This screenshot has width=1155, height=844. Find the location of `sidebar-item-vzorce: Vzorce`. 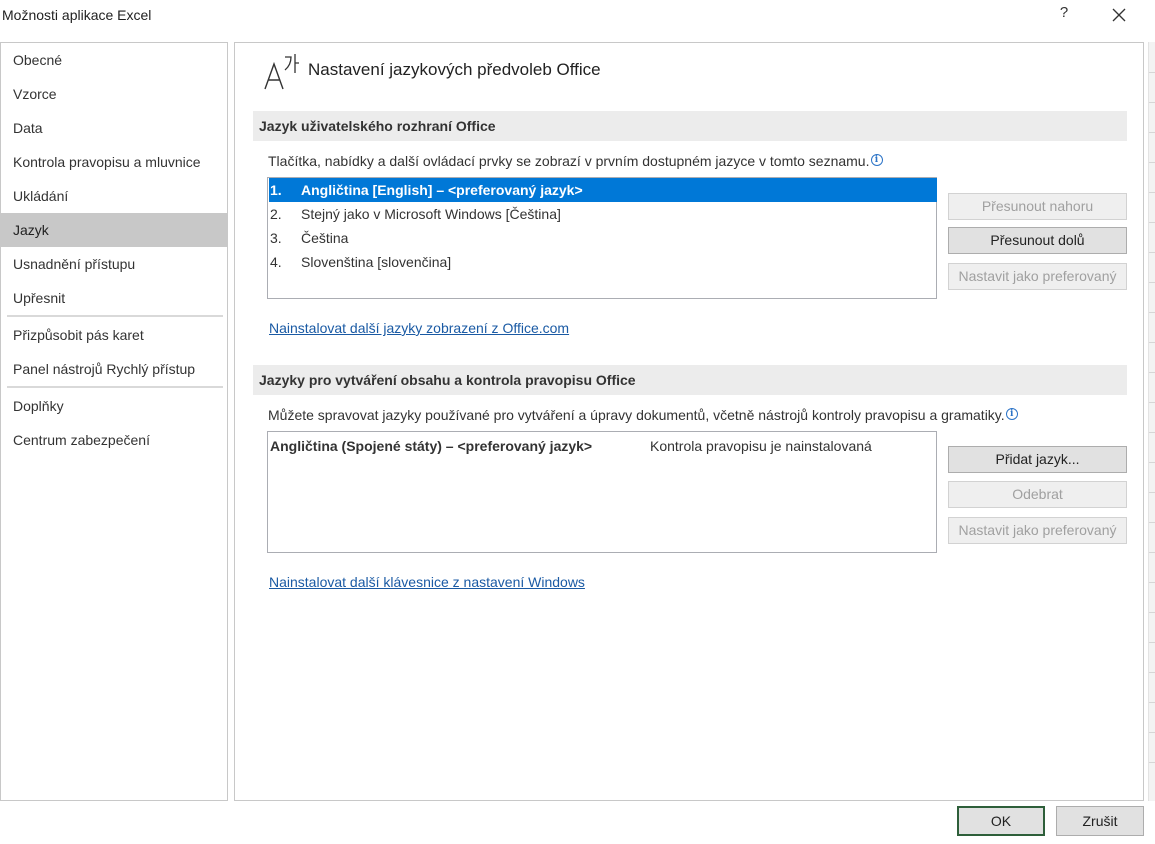

sidebar-item-vzorce: Vzorce is located at coordinates (114, 94).